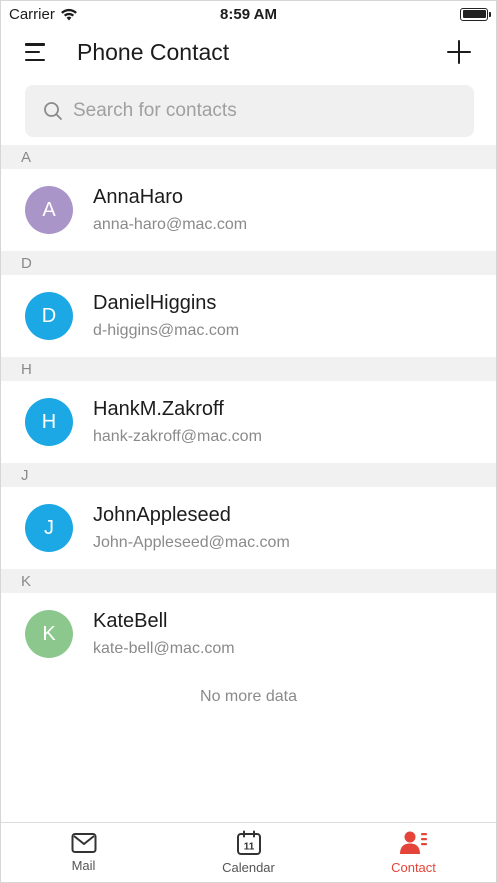 The image size is (497, 883). I want to click on tab-label-contact: Contact, so click(413, 867).